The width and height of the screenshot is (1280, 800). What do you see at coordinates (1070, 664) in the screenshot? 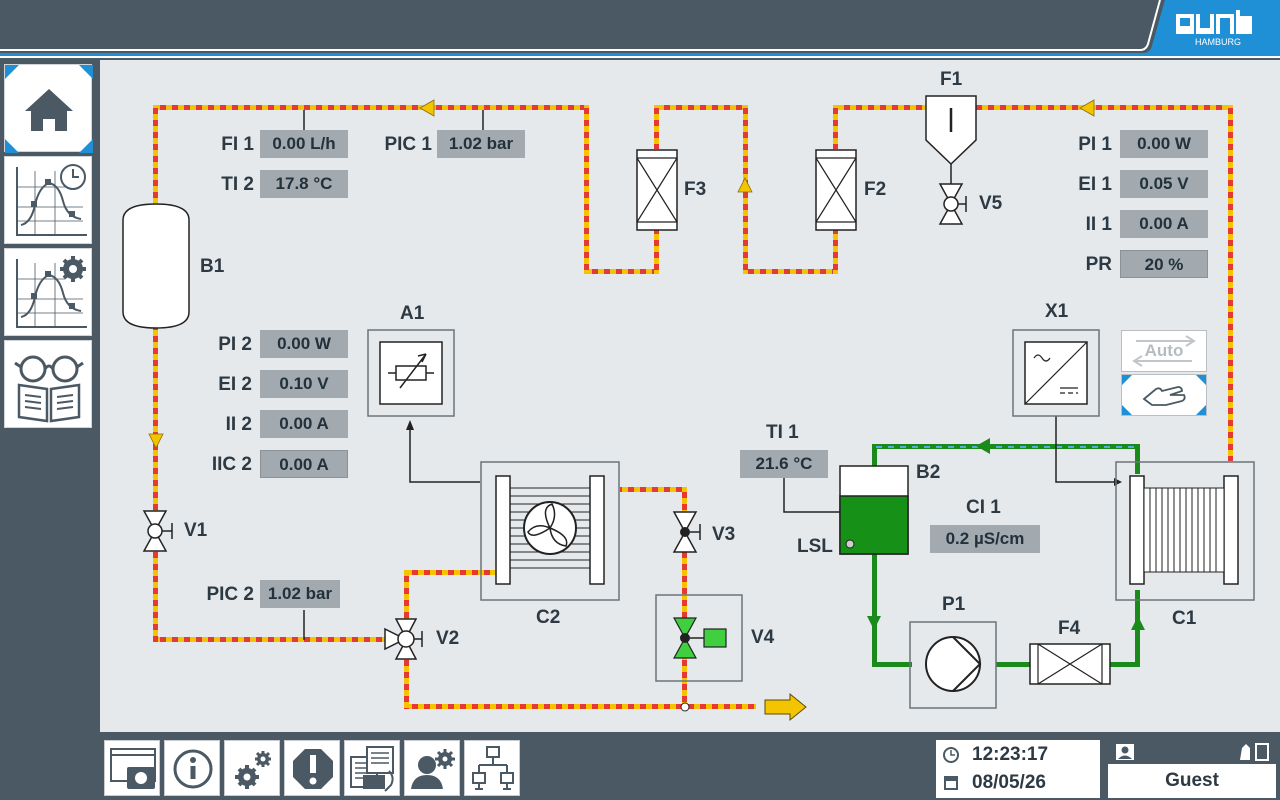
I see `filter-f4` at bounding box center [1070, 664].